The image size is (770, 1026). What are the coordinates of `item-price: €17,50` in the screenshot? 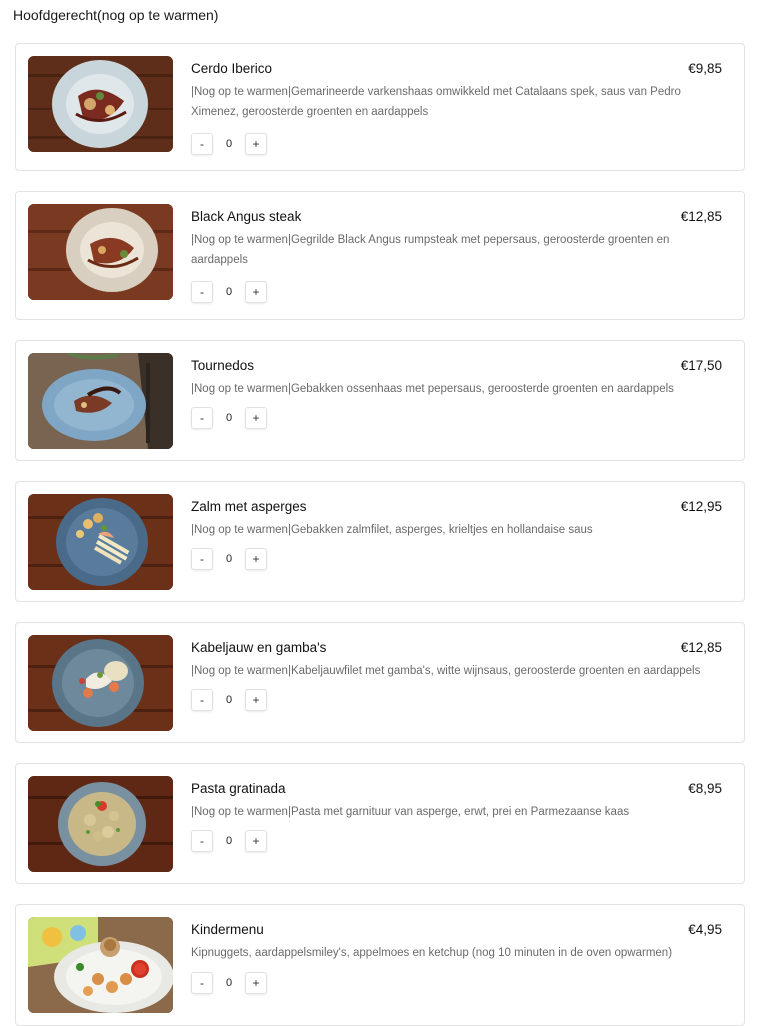 It's located at (701, 365).